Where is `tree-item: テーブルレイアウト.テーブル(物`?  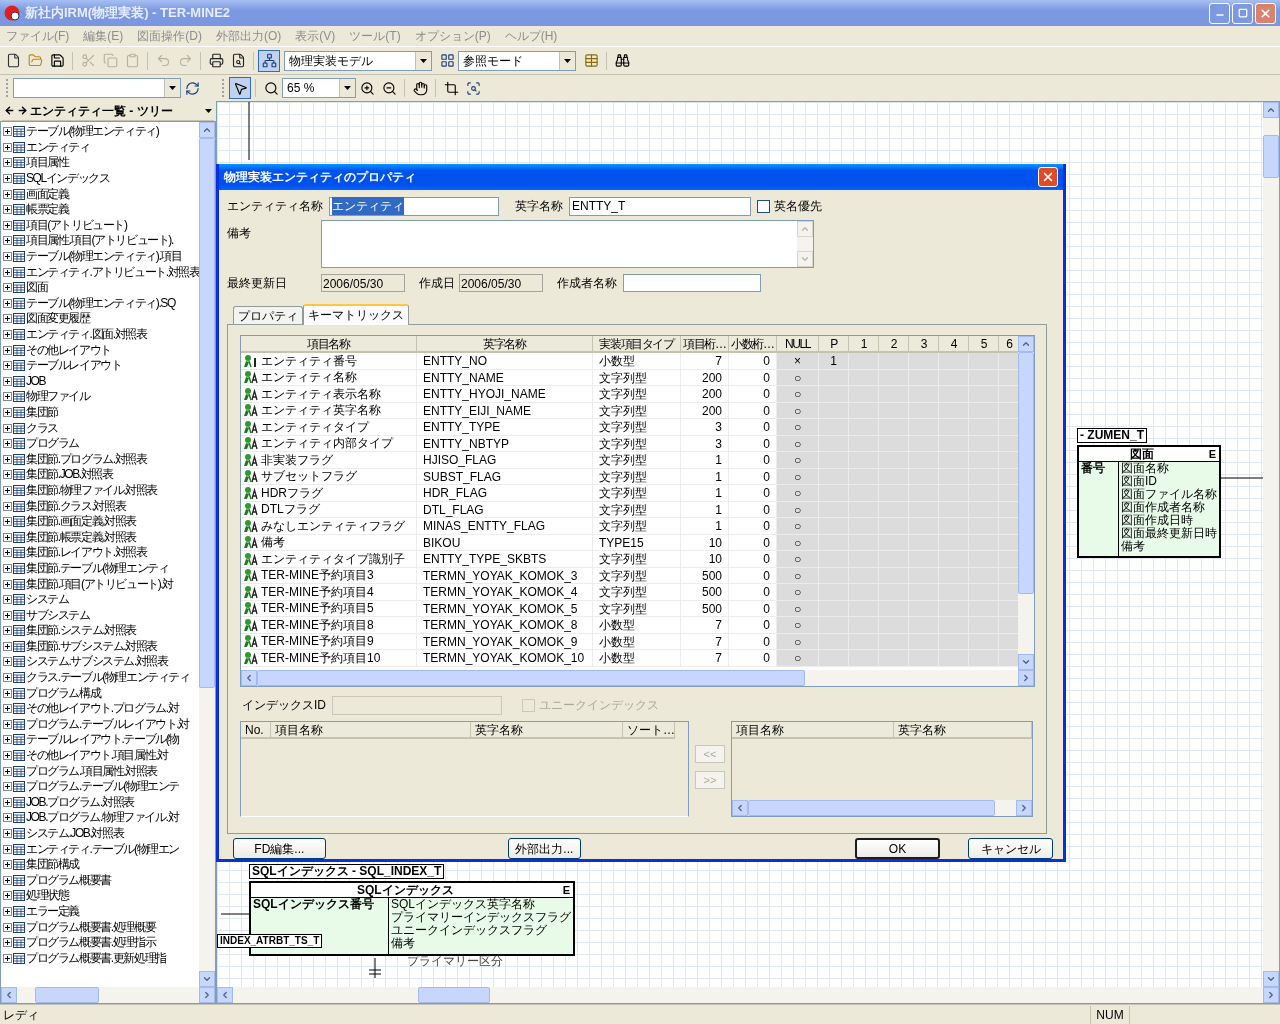
tree-item: テーブルレイアウト.テーブル(物 is located at coordinates (102, 740).